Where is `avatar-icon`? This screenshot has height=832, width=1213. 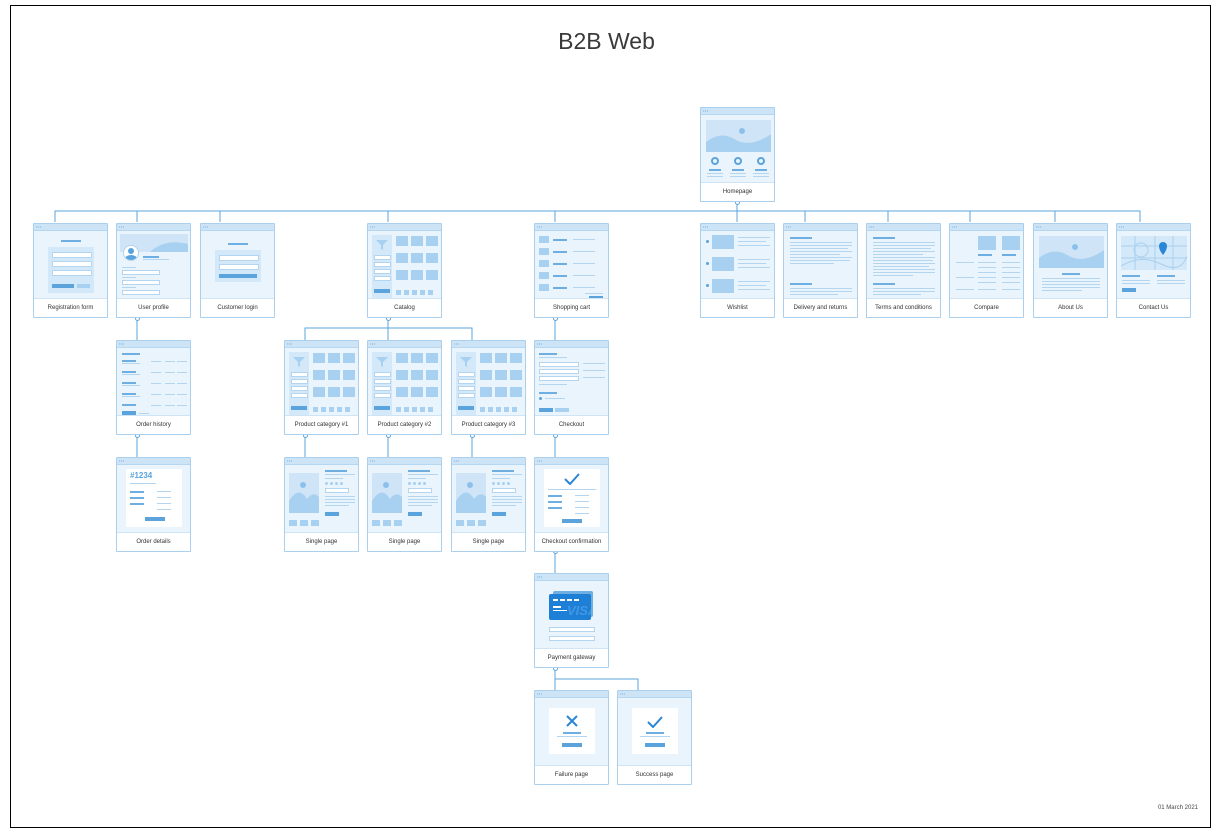
avatar-icon is located at coordinates (131, 253).